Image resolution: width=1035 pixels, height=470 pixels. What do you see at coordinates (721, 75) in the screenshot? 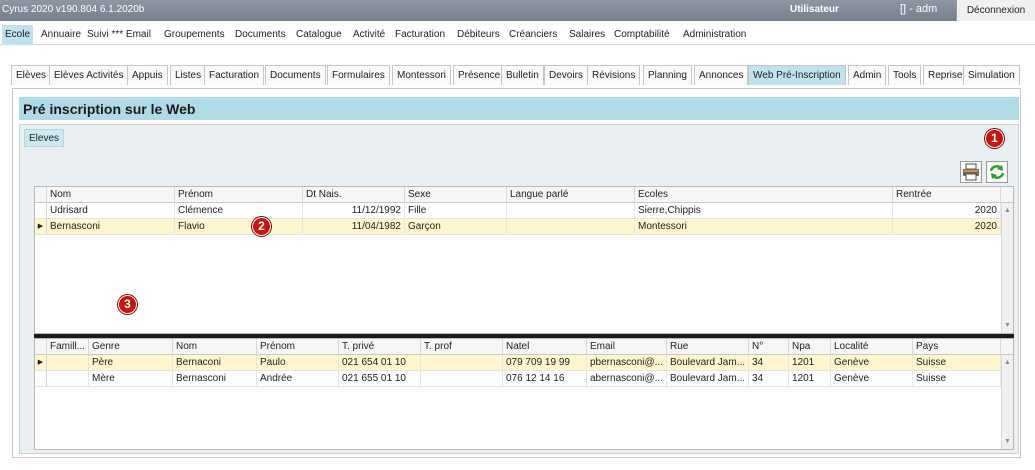
I see `tab-annonces: Annonces` at bounding box center [721, 75].